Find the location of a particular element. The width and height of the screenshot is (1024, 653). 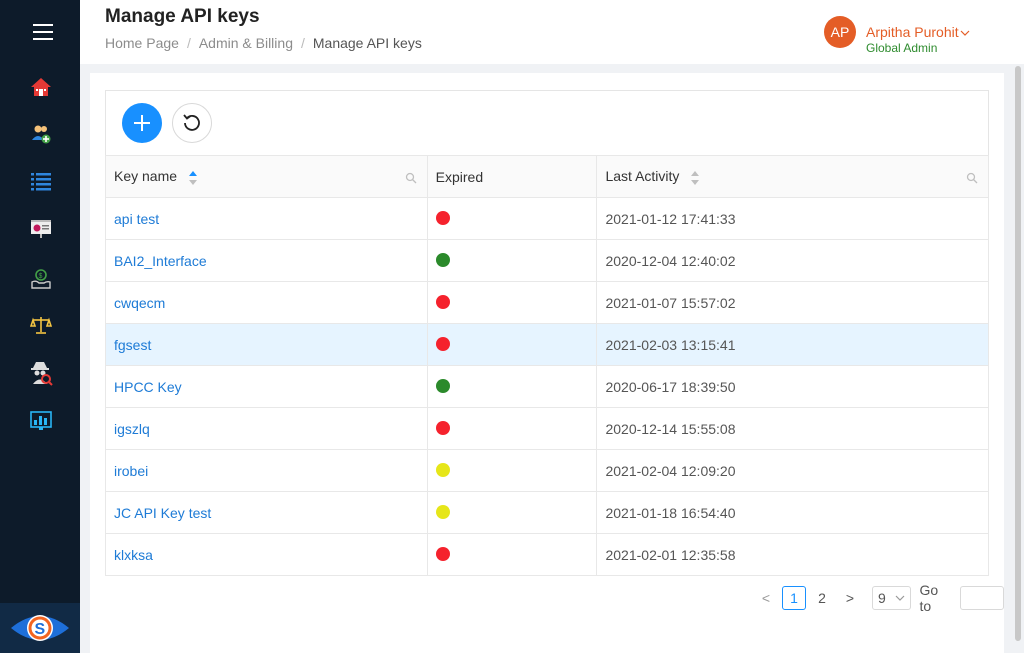

breadcrumb-current: Manage API keys is located at coordinates (367, 43).